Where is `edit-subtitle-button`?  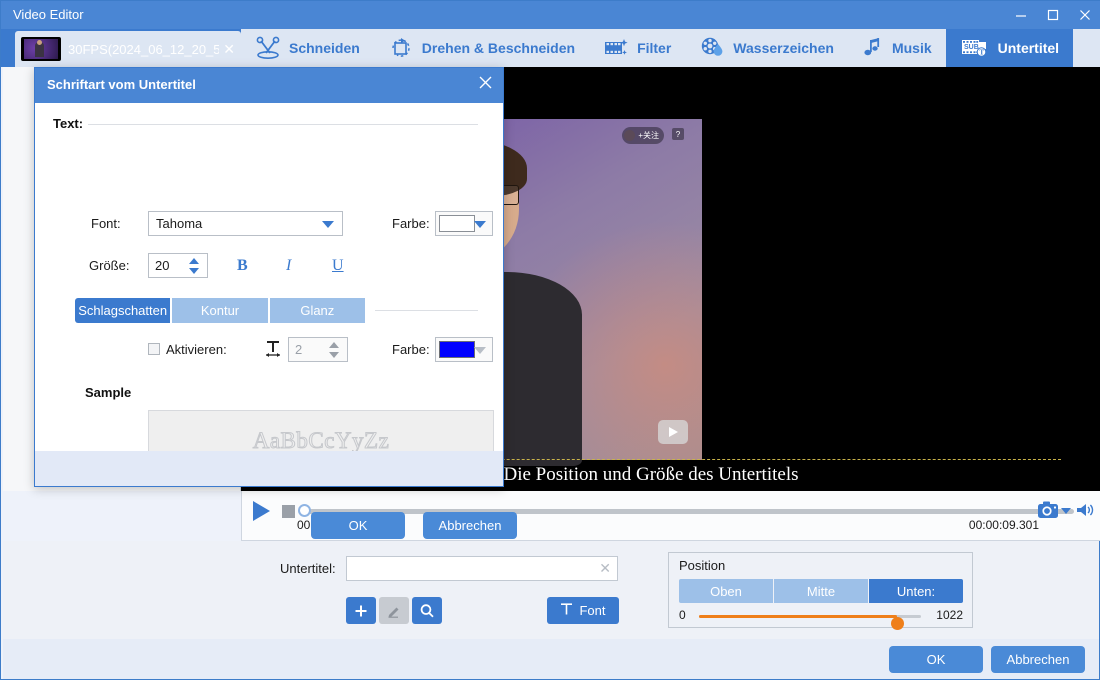
edit-subtitle-button is located at coordinates (394, 610).